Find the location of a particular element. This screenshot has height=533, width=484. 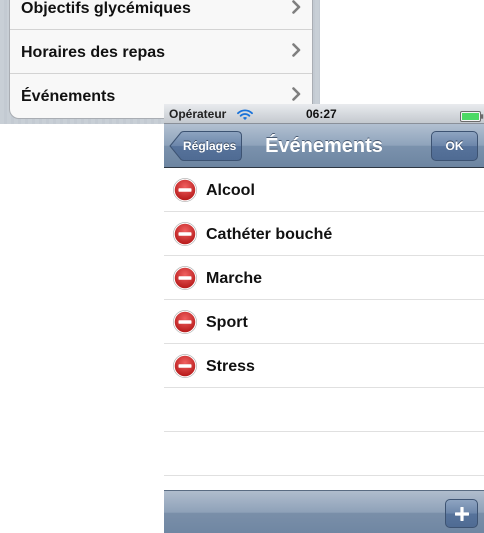

event-label: Marche is located at coordinates (234, 278).